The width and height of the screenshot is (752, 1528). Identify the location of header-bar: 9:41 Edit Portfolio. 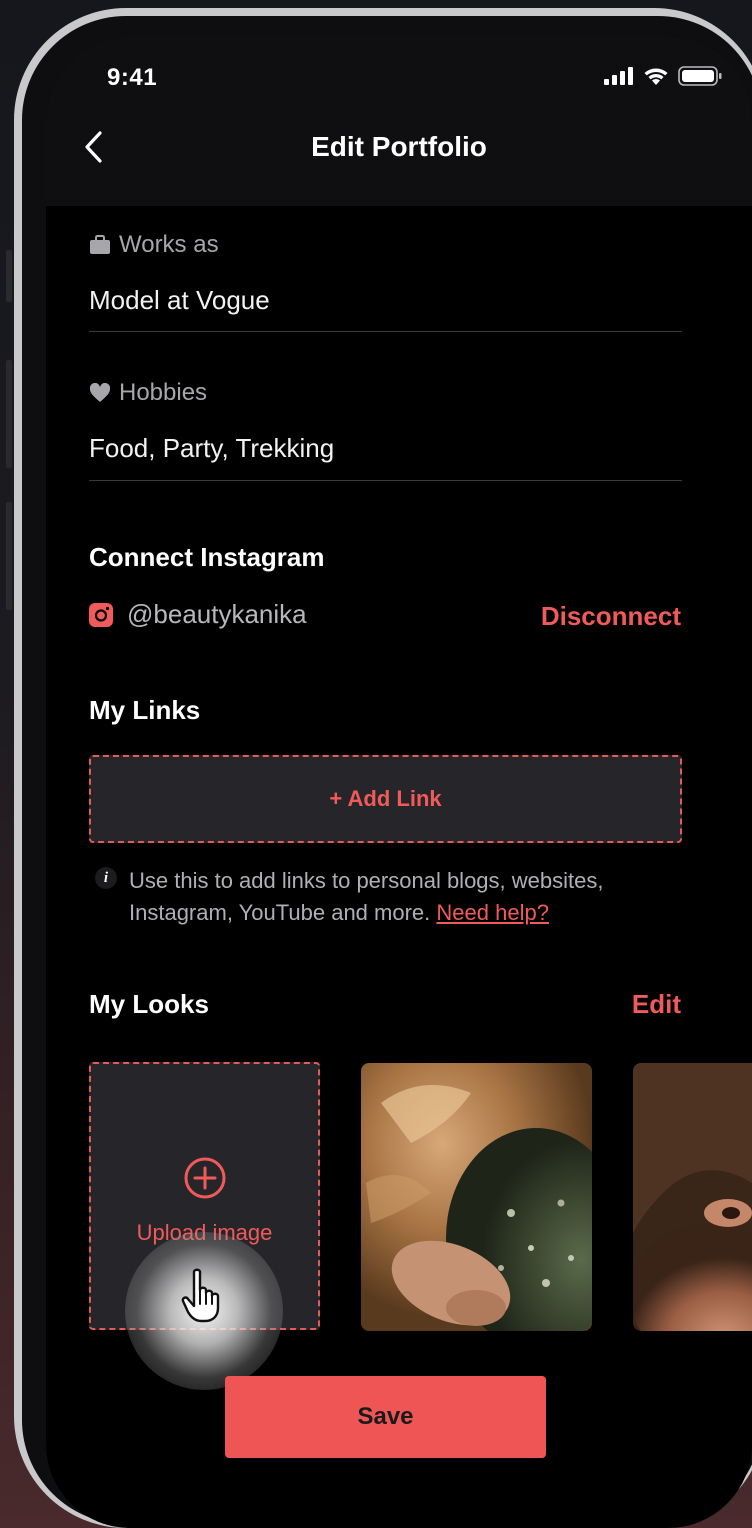
(399, 121).